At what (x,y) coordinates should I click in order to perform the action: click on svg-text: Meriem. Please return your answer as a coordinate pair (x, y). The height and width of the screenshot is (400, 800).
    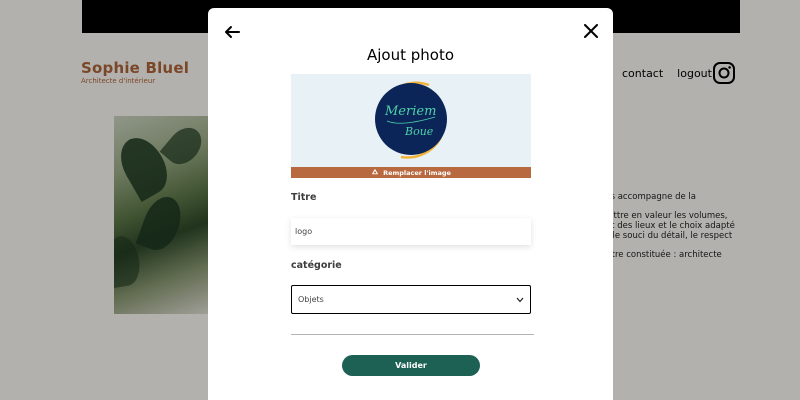
    Looking at the image, I should click on (410, 111).